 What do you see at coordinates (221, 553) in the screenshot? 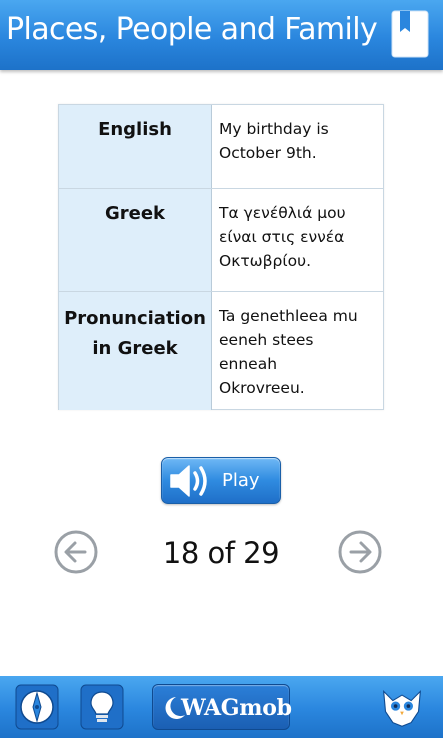
I see `page-counter: 18 of 29` at bounding box center [221, 553].